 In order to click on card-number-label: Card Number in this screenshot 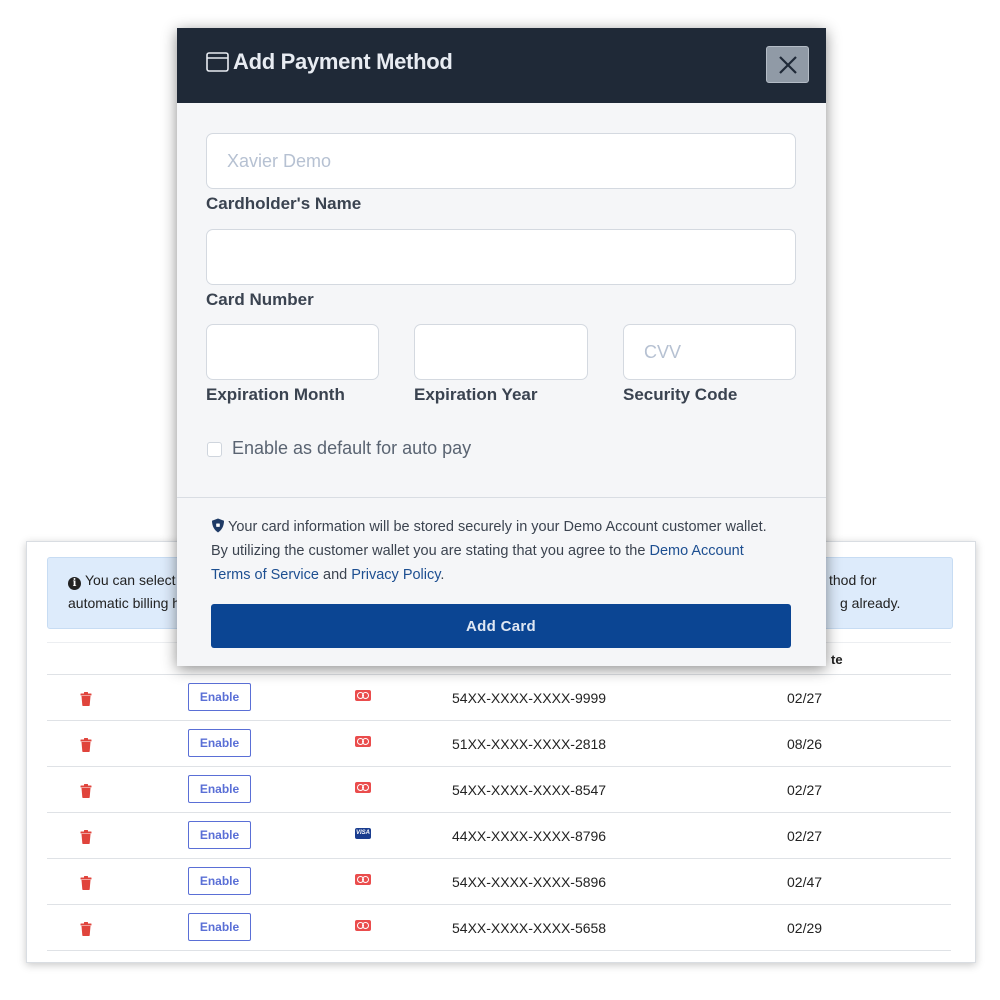, I will do `click(260, 299)`.